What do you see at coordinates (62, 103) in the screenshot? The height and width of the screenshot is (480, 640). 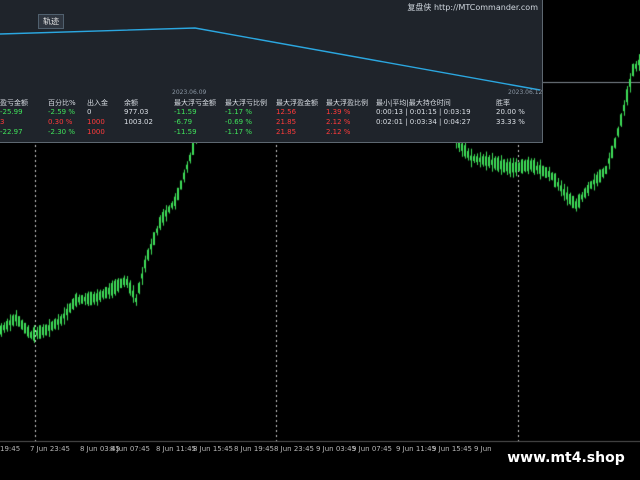 I see `header-percent: 百分比%` at bounding box center [62, 103].